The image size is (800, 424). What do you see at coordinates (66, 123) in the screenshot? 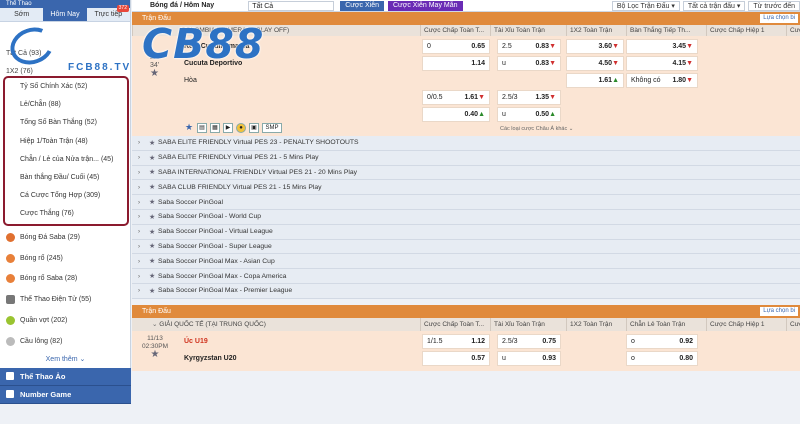
I see `bet-type-item: Tổng Số Bàn Thắng (52)` at bounding box center [66, 123].